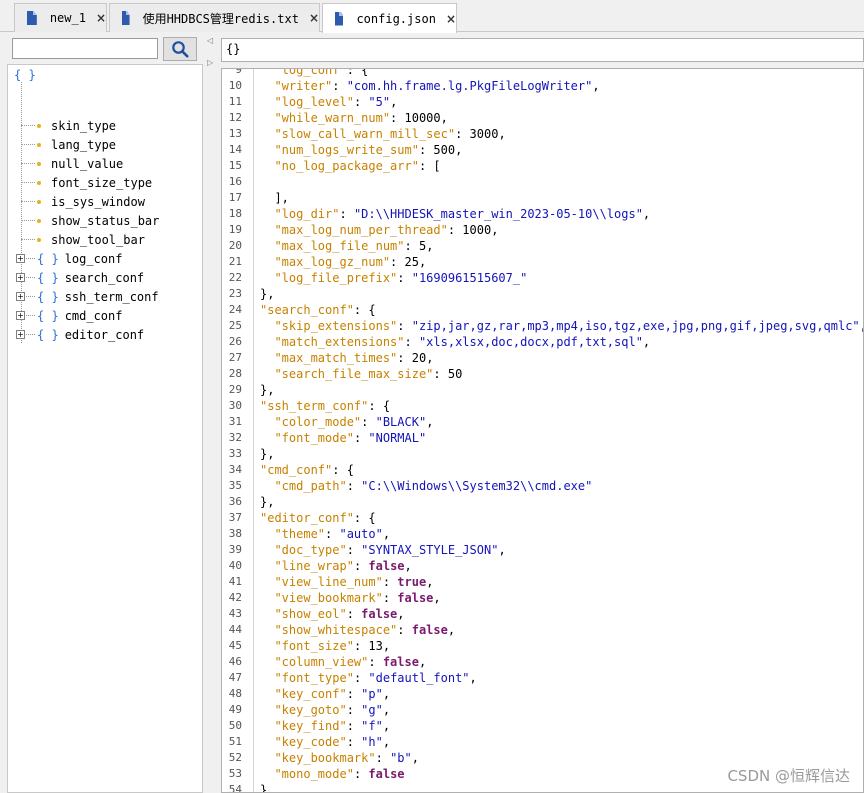 This screenshot has height=793, width=864. I want to click on line-number: 34, so click(235, 469).